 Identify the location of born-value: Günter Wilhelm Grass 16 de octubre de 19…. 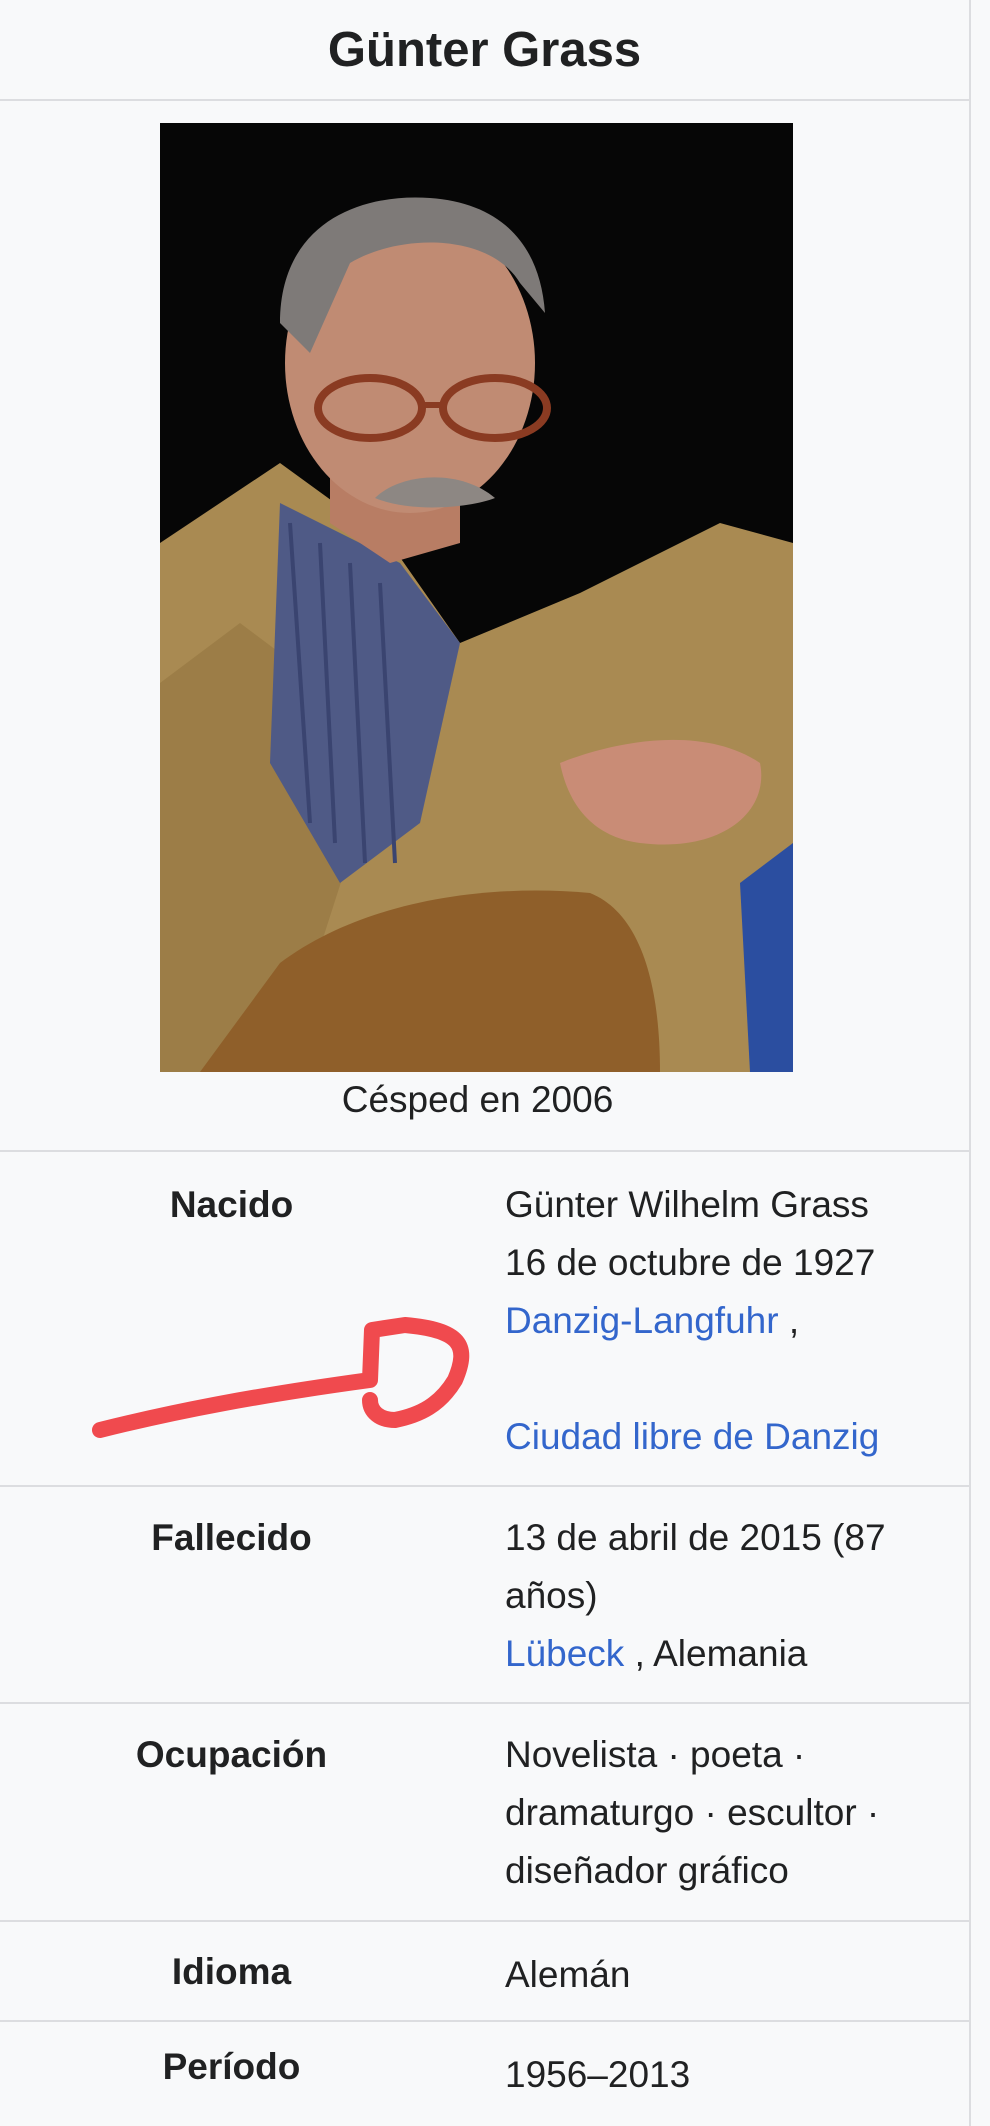
(725, 1321).